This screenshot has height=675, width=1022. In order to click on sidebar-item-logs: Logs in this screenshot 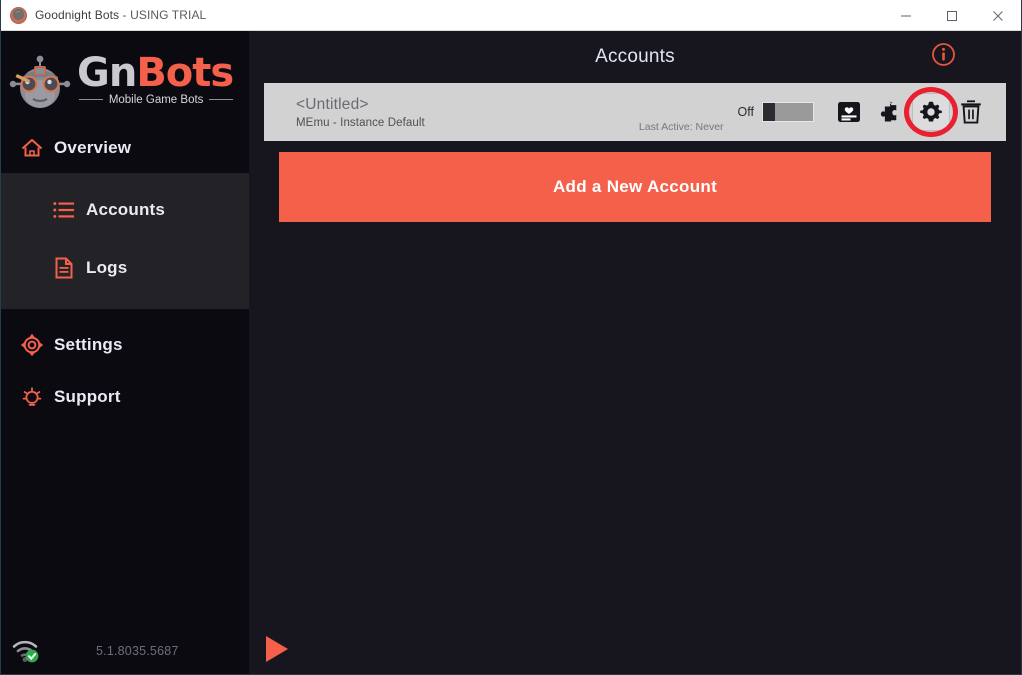, I will do `click(125, 268)`.